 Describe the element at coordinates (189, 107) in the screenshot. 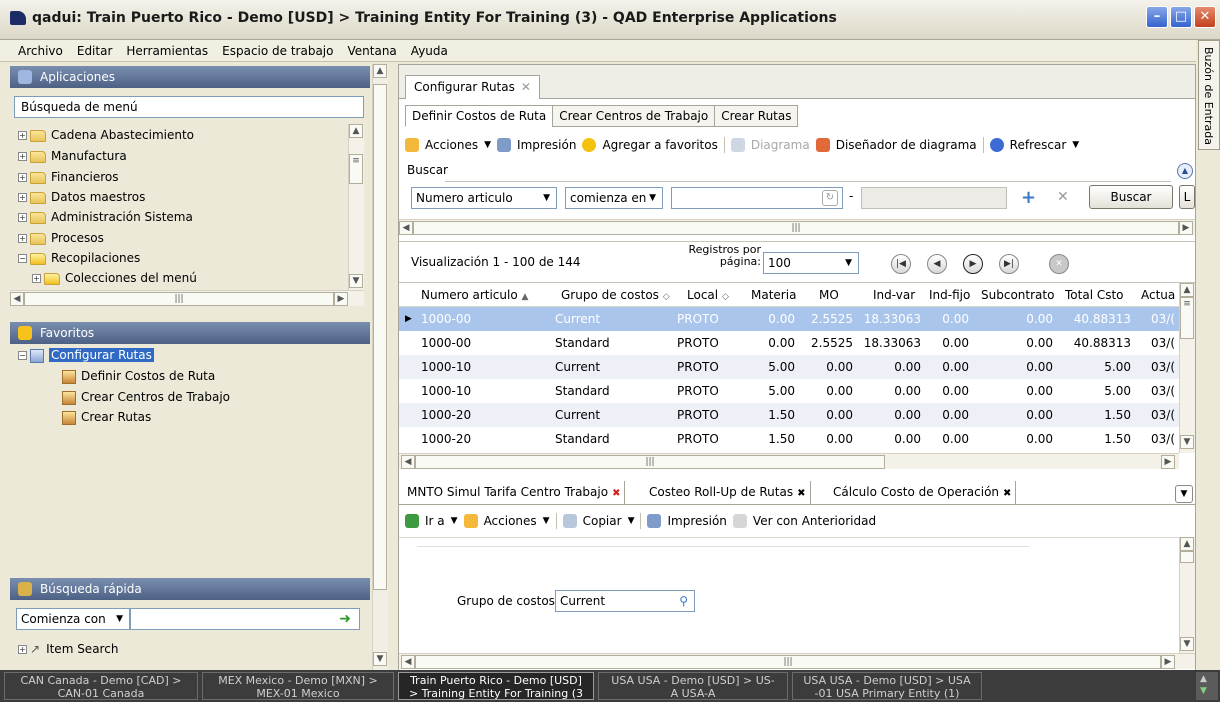

I see `menu-search-input: Búsqueda de menú` at that location.